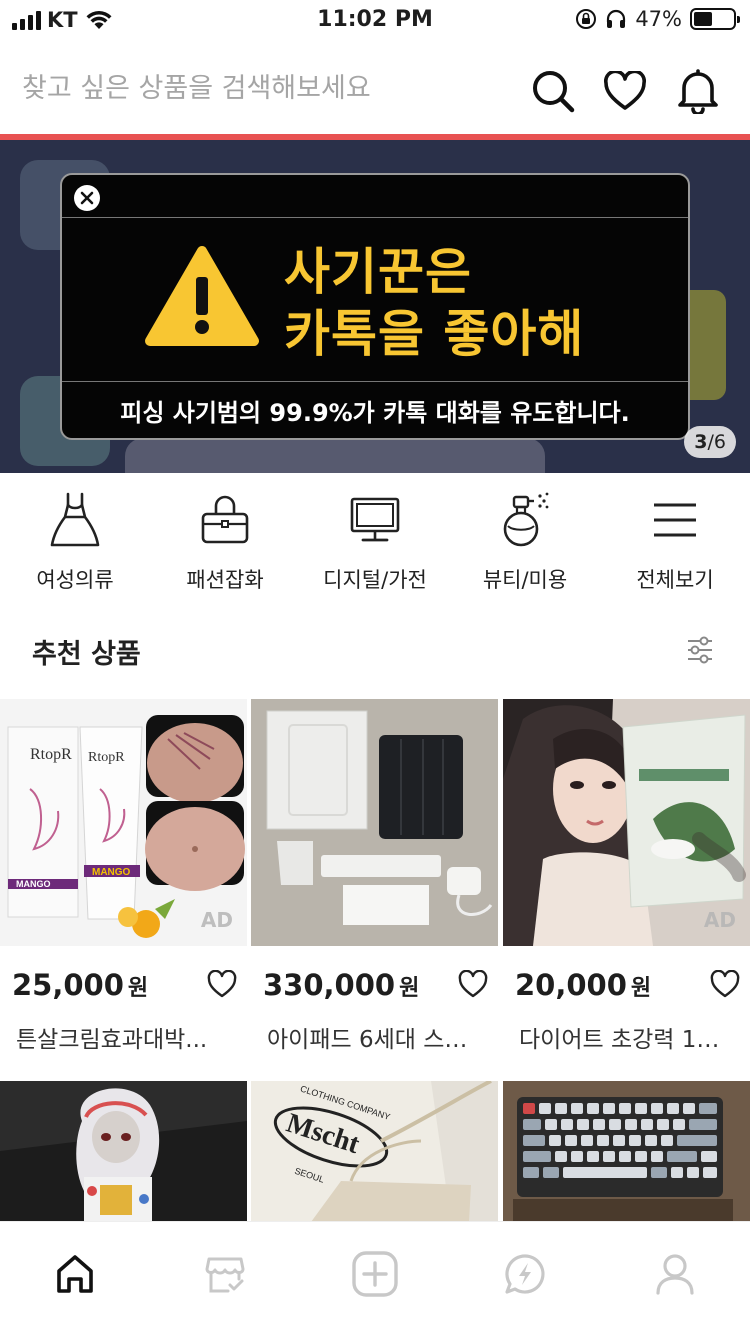 Image resolution: width=750 pixels, height=1334 pixels. I want to click on status-bar: KT 11:02 PM 47%, so click(375, 21).